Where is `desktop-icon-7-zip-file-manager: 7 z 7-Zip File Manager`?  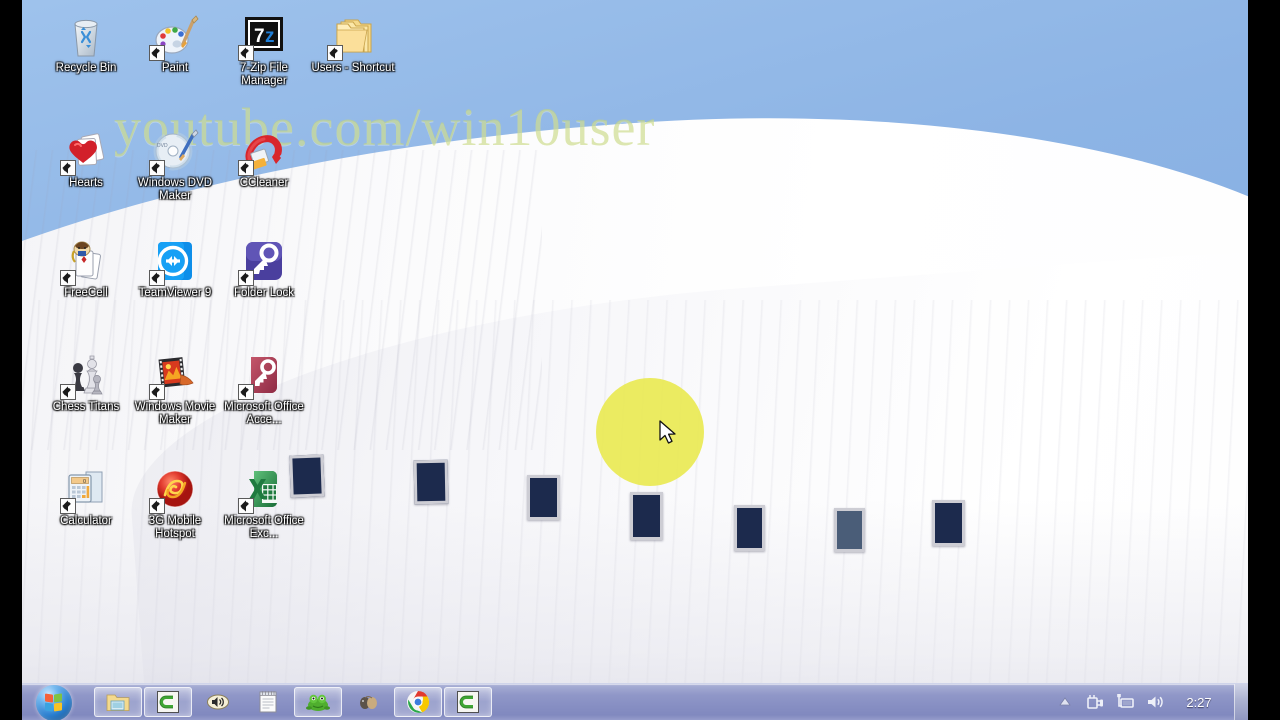
desktop-icon-7-zip-file-manager: 7 z 7-Zip File Manager is located at coordinates (264, 49).